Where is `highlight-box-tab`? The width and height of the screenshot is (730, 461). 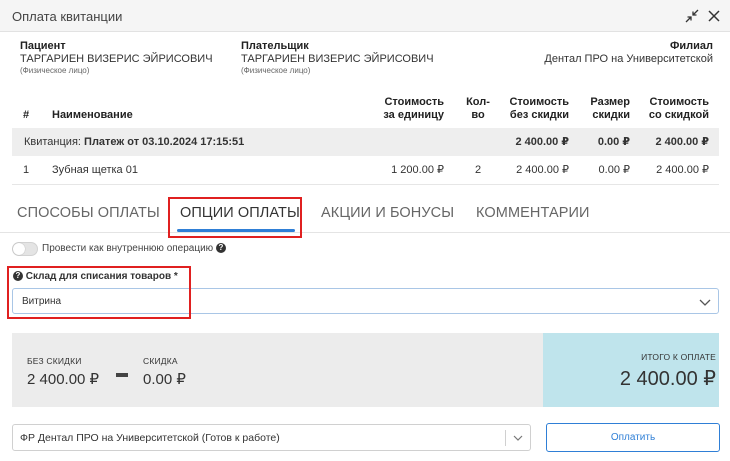 highlight-box-tab is located at coordinates (235, 217).